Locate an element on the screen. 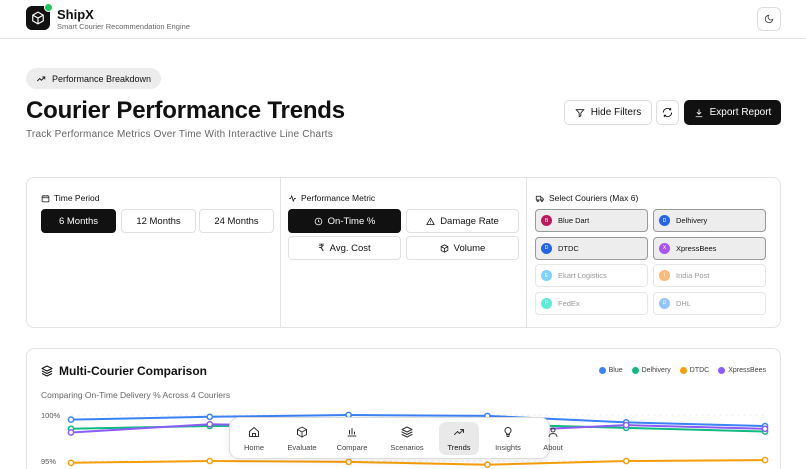 Image resolution: width=806 pixels, height=469 pixels. time-period-label: Time Period is located at coordinates (70, 198).